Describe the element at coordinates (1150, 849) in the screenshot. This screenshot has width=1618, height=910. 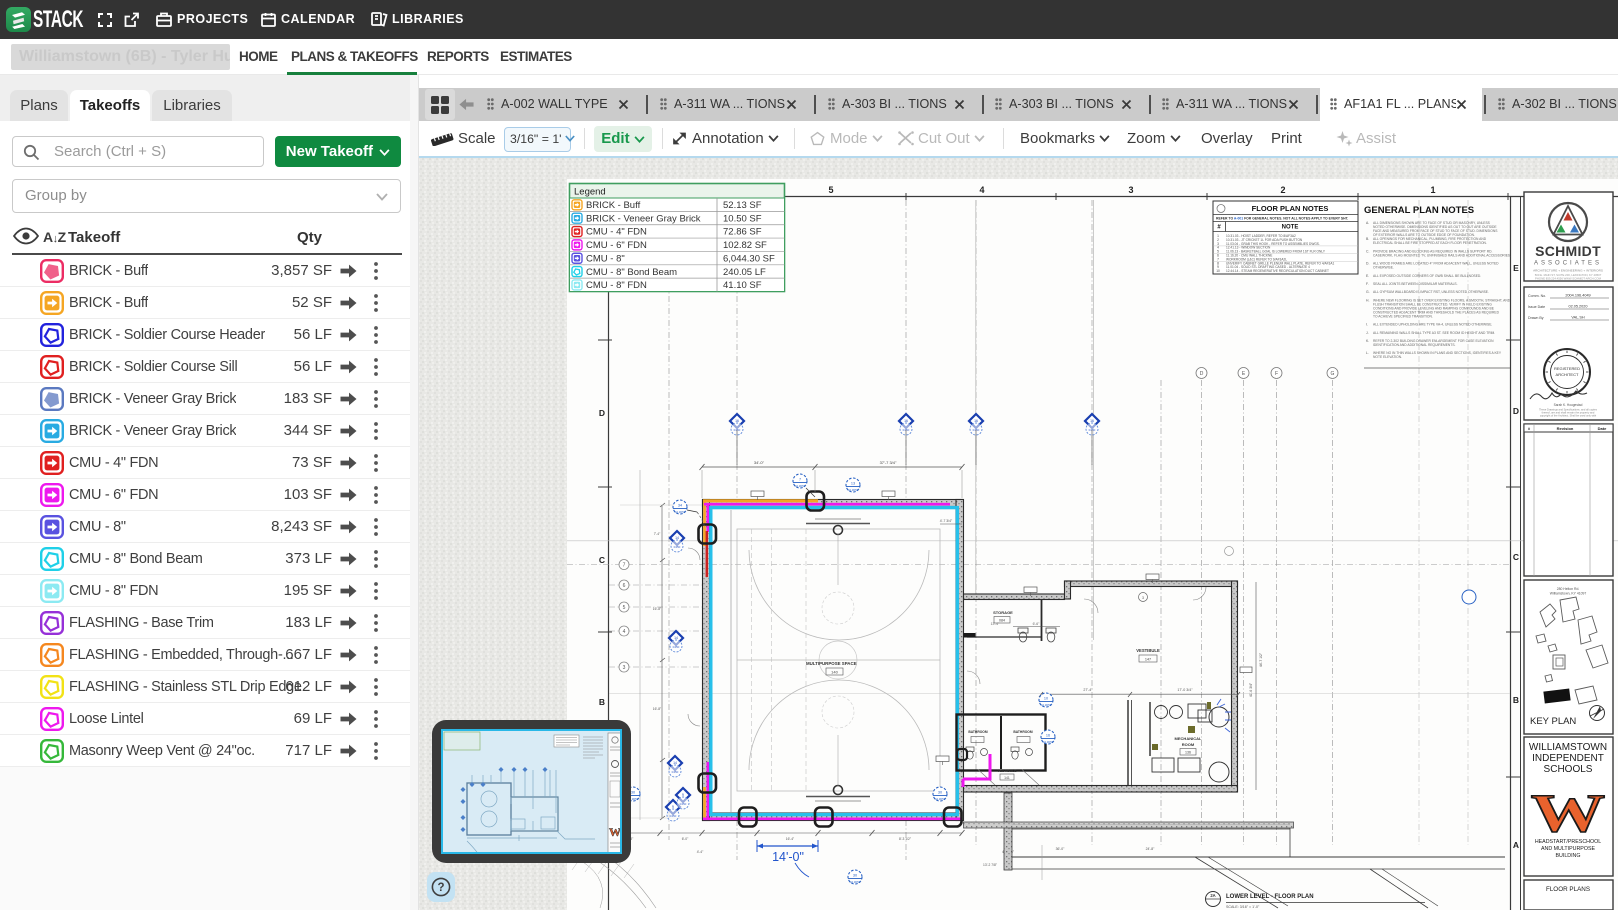
I see `svg-text: 24'-8"` at that location.